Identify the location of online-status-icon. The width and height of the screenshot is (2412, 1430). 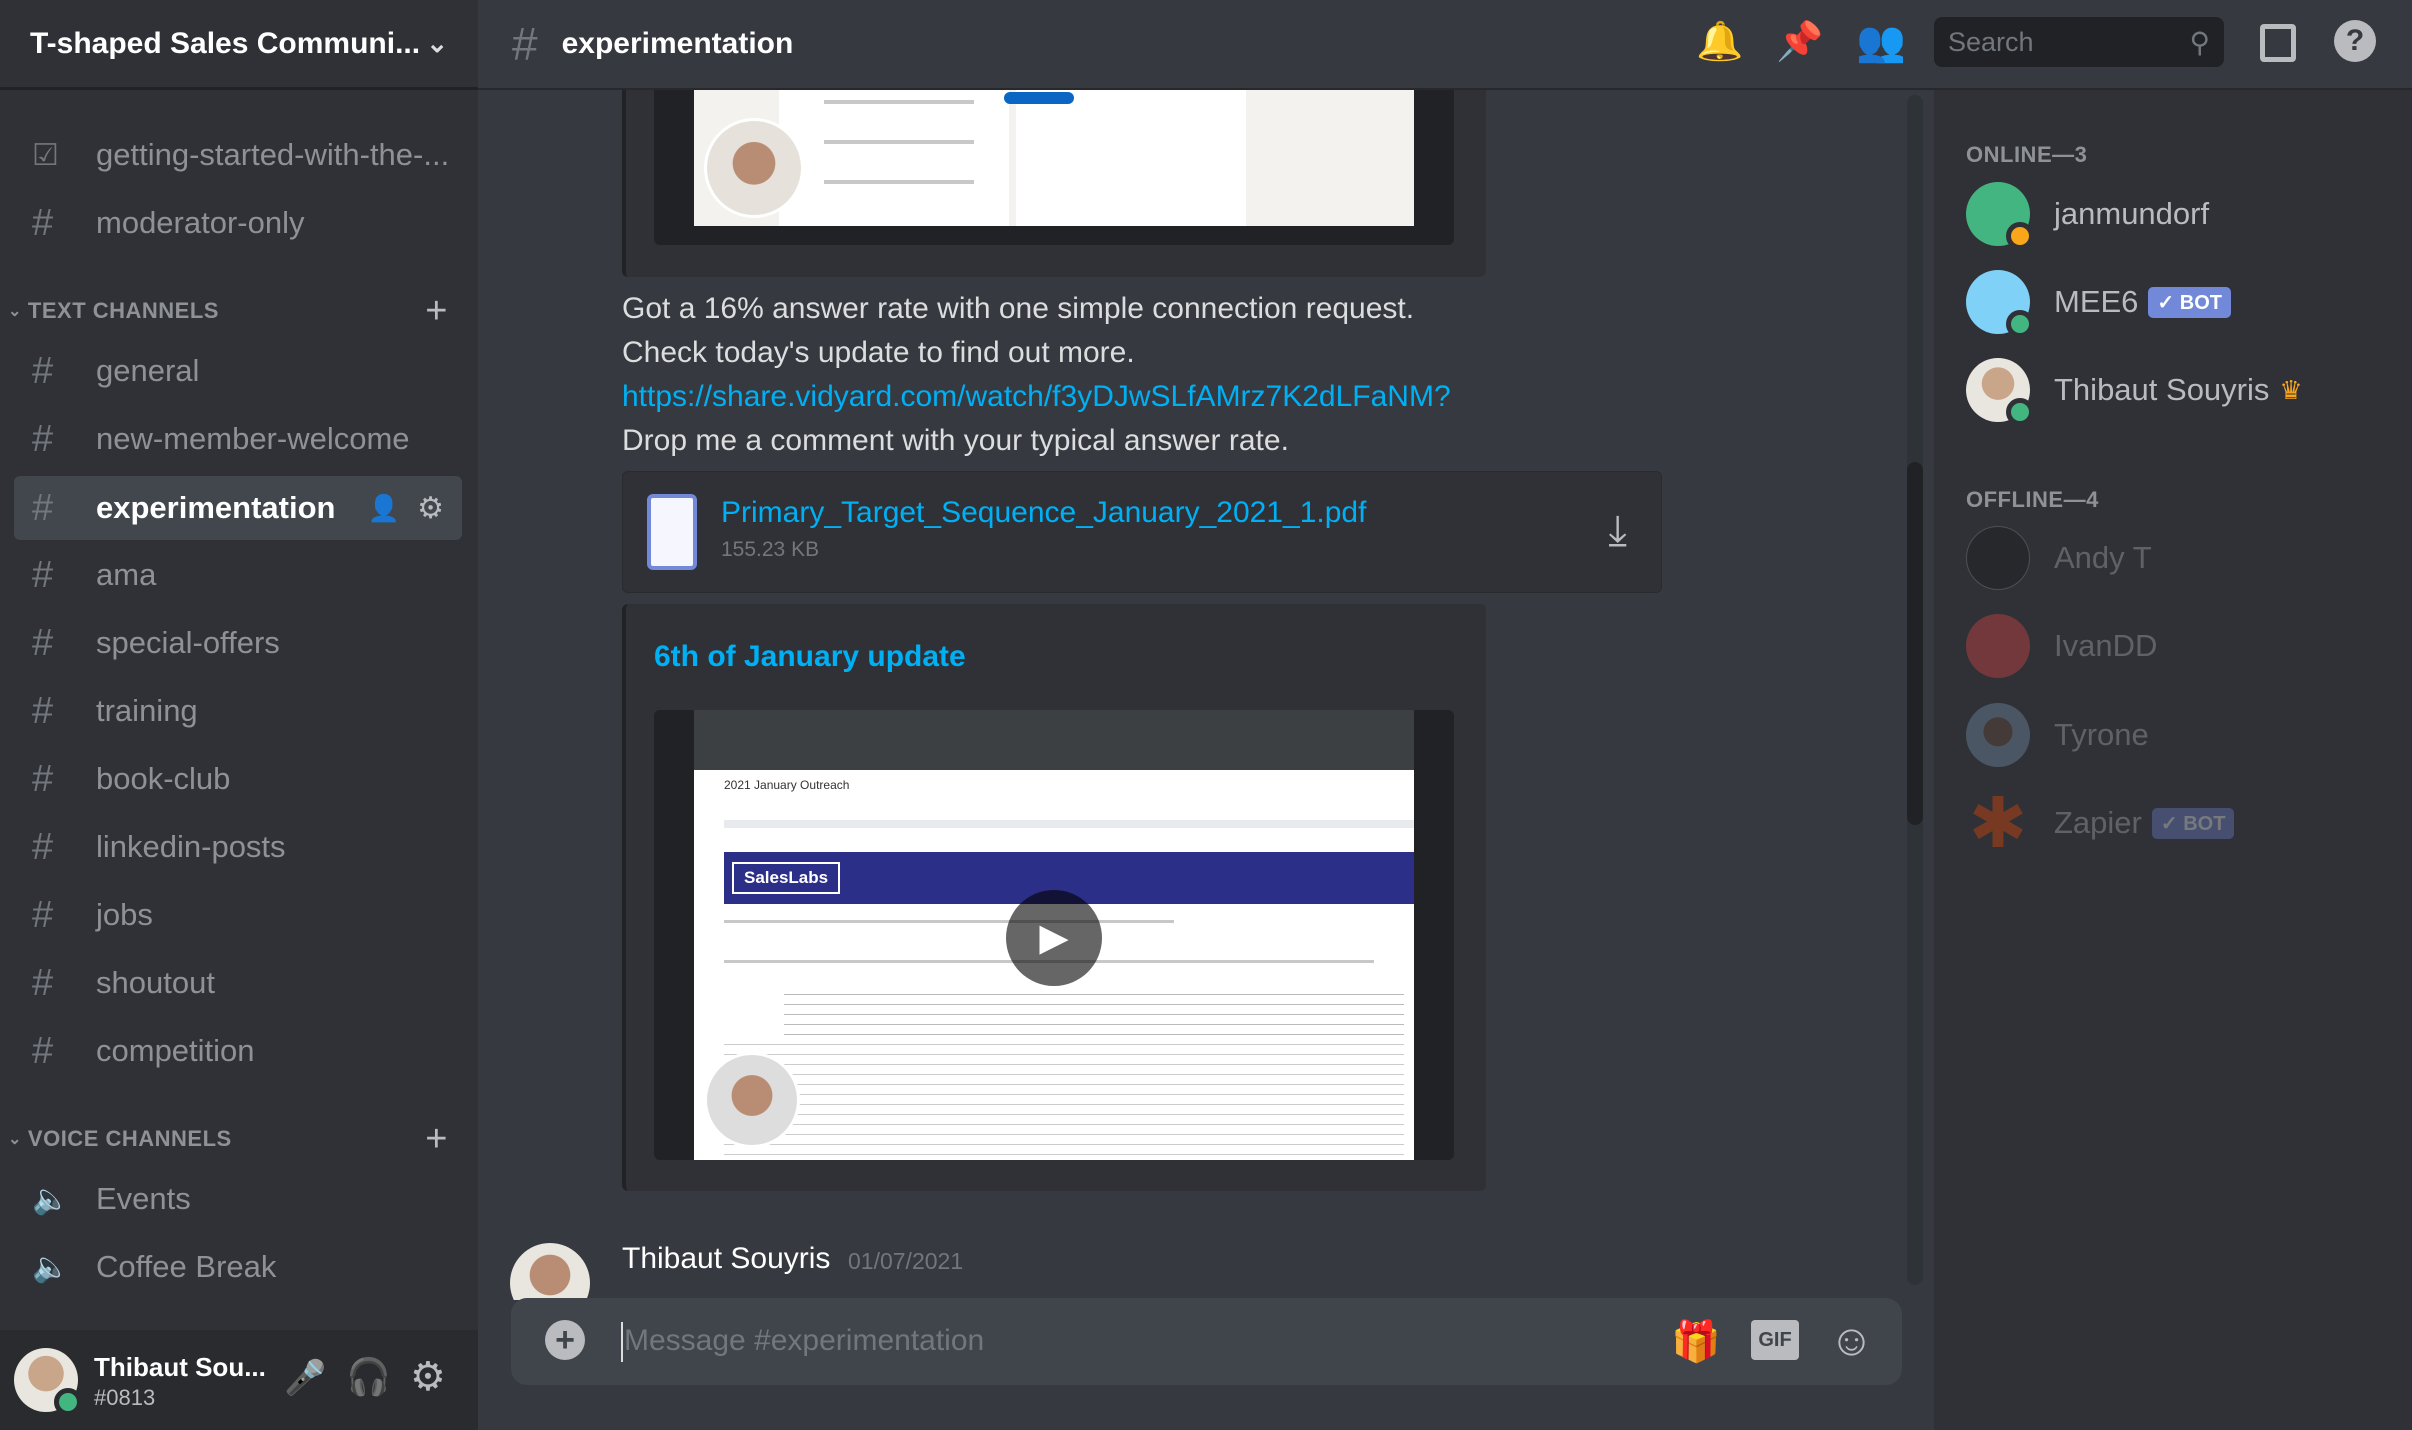
(2020, 412).